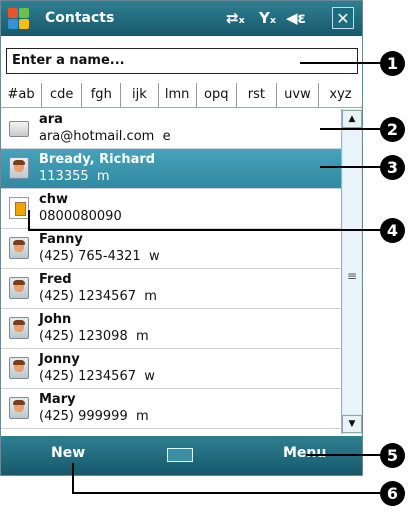 This screenshot has width=409, height=515. Describe the element at coordinates (171, 329) in the screenshot. I see `list-item: John (425) 123098 m` at that location.